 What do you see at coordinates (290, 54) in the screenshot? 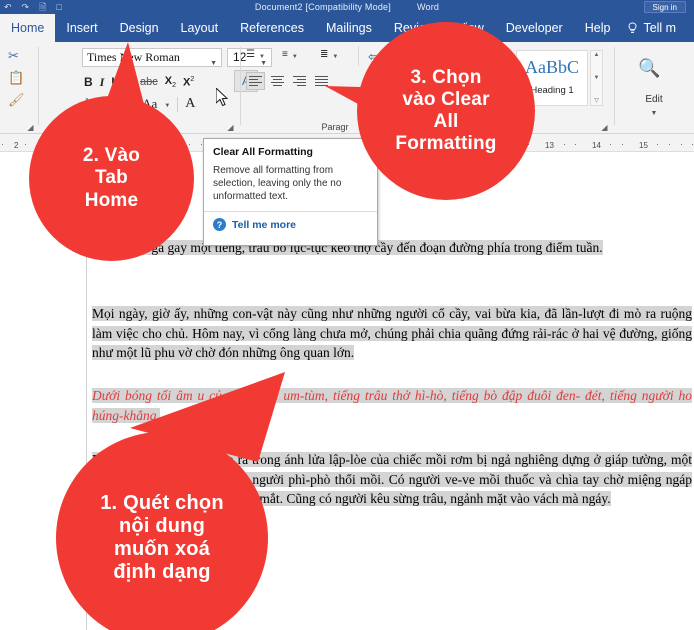
I see `numbering-button: ≡ ▼` at bounding box center [290, 54].